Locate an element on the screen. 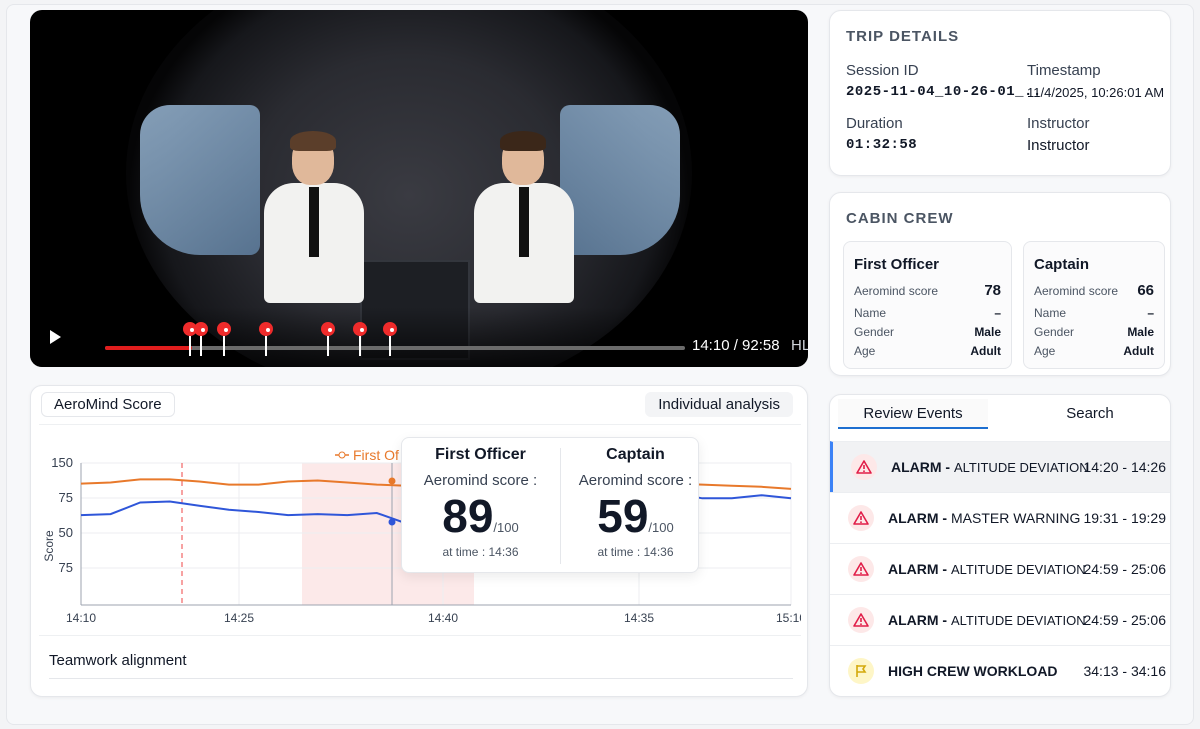  event-row: HIGH CREW WORKLOAD 34:13 - 34:16 is located at coordinates (1000, 670).